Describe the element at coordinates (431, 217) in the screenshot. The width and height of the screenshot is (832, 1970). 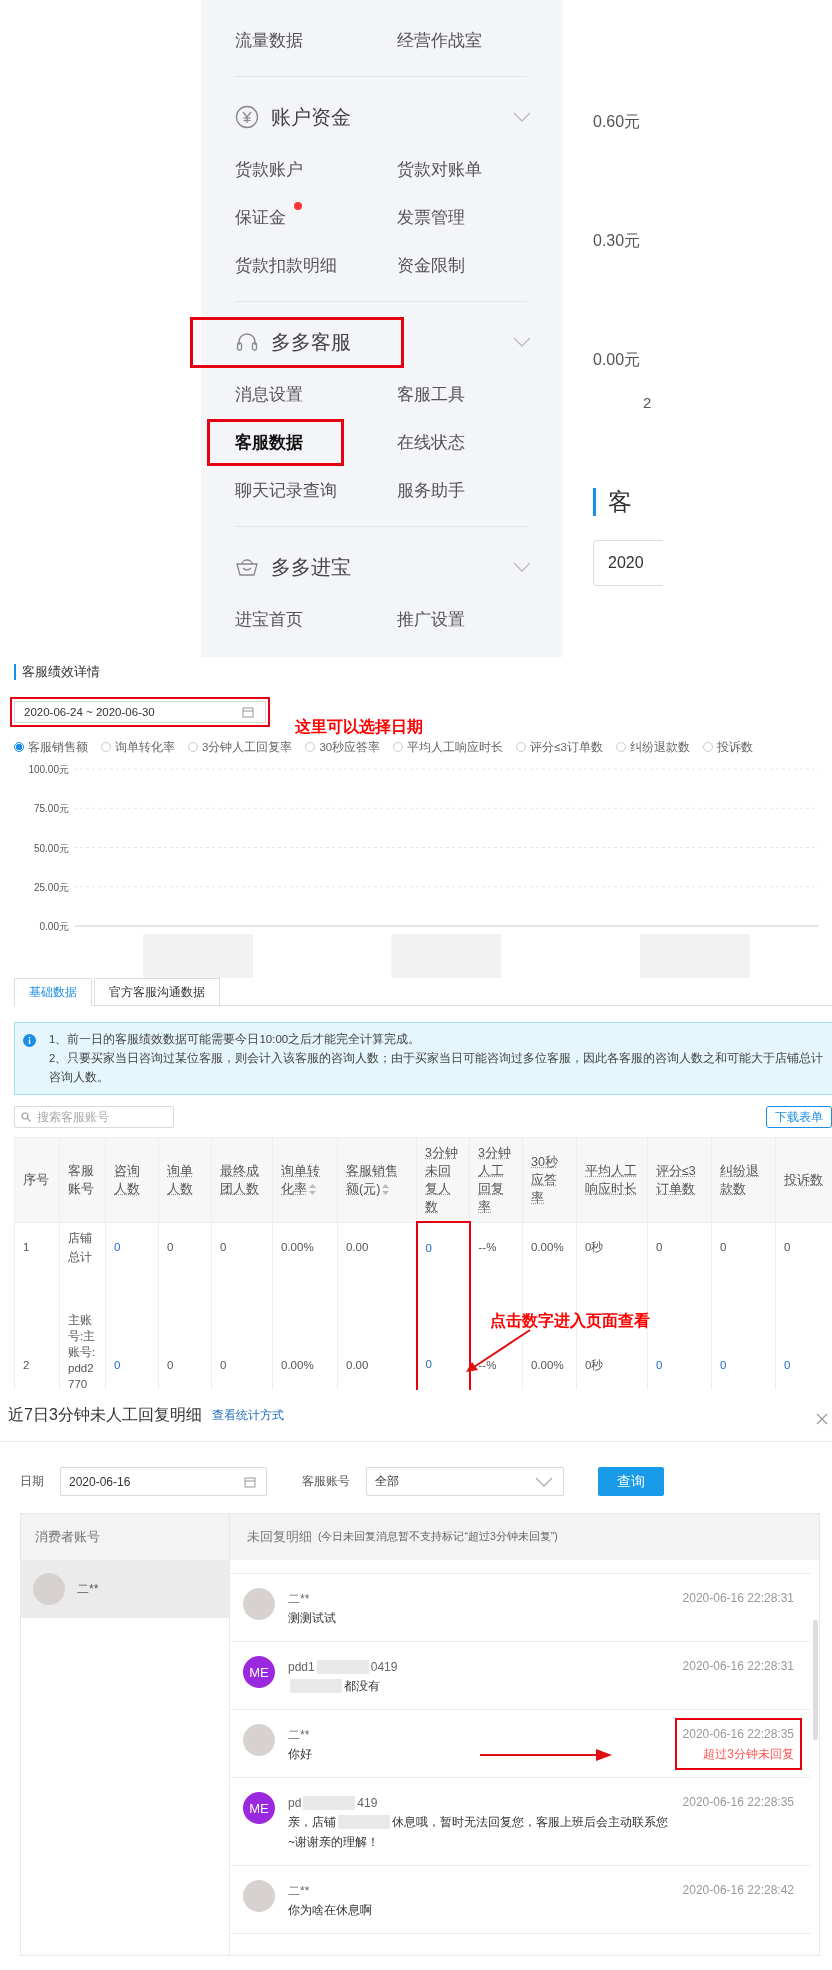
I see `menu-item: 发票管理` at that location.